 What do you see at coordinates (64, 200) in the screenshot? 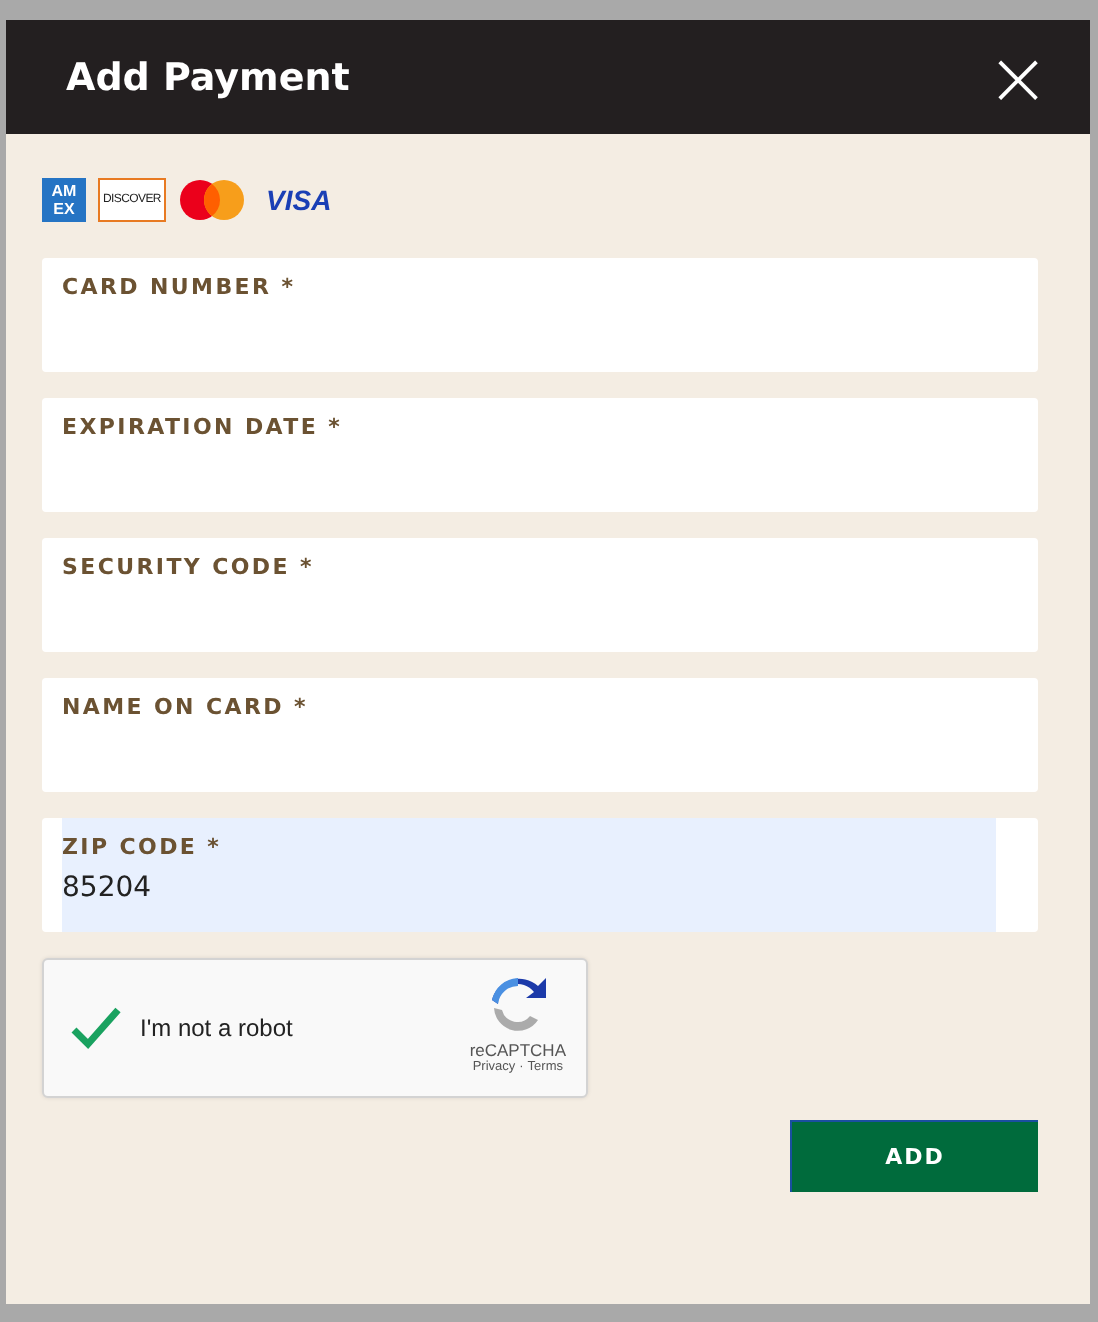
I see `amex-logo: AM EX` at bounding box center [64, 200].